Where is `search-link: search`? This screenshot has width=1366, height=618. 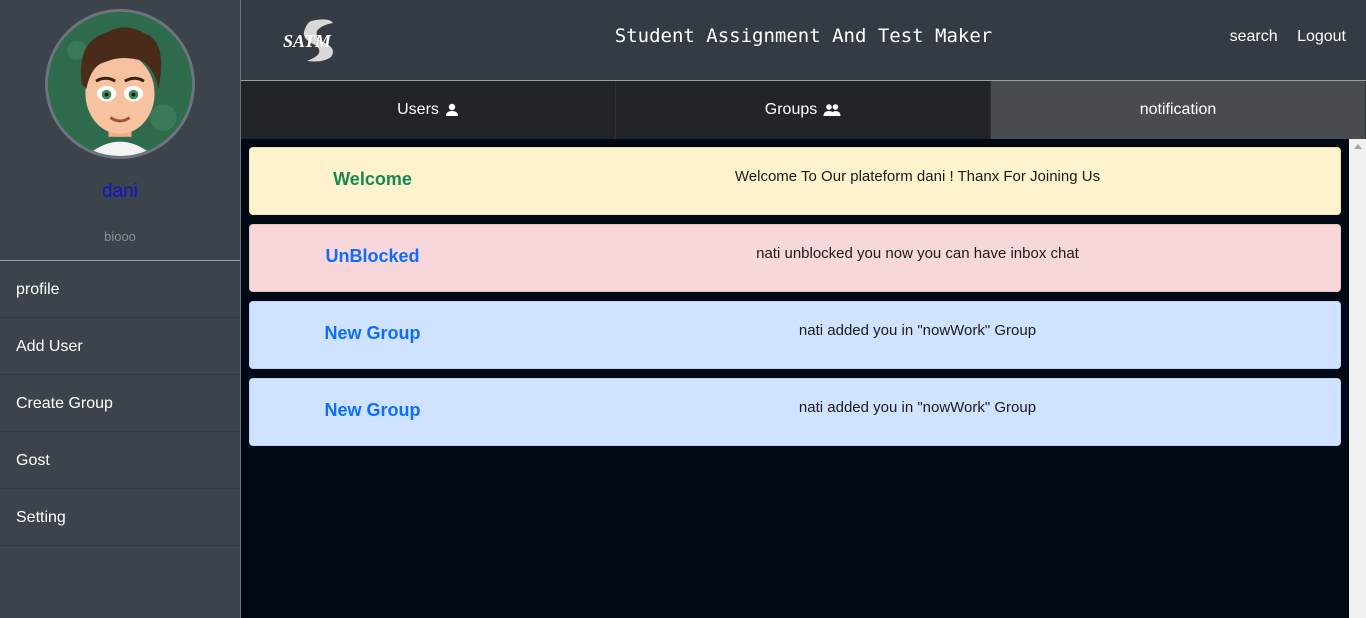
search-link: search is located at coordinates (1254, 36).